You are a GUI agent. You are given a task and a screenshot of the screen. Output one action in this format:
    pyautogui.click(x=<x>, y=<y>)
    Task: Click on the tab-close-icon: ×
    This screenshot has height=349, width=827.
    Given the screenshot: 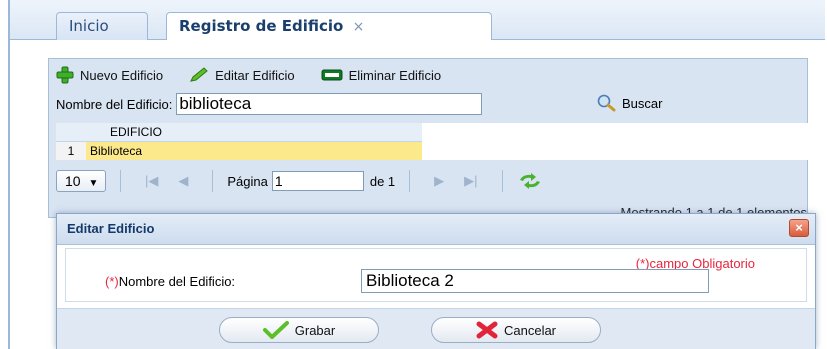 What is the action you would take?
    pyautogui.click(x=359, y=27)
    